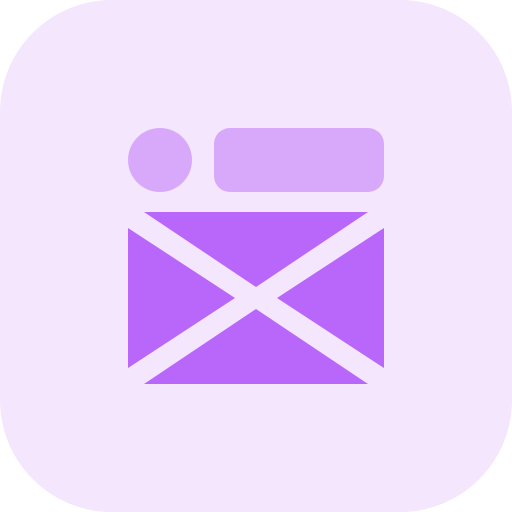  What do you see at coordinates (299, 160) in the screenshot?
I see `header-bar` at bounding box center [299, 160].